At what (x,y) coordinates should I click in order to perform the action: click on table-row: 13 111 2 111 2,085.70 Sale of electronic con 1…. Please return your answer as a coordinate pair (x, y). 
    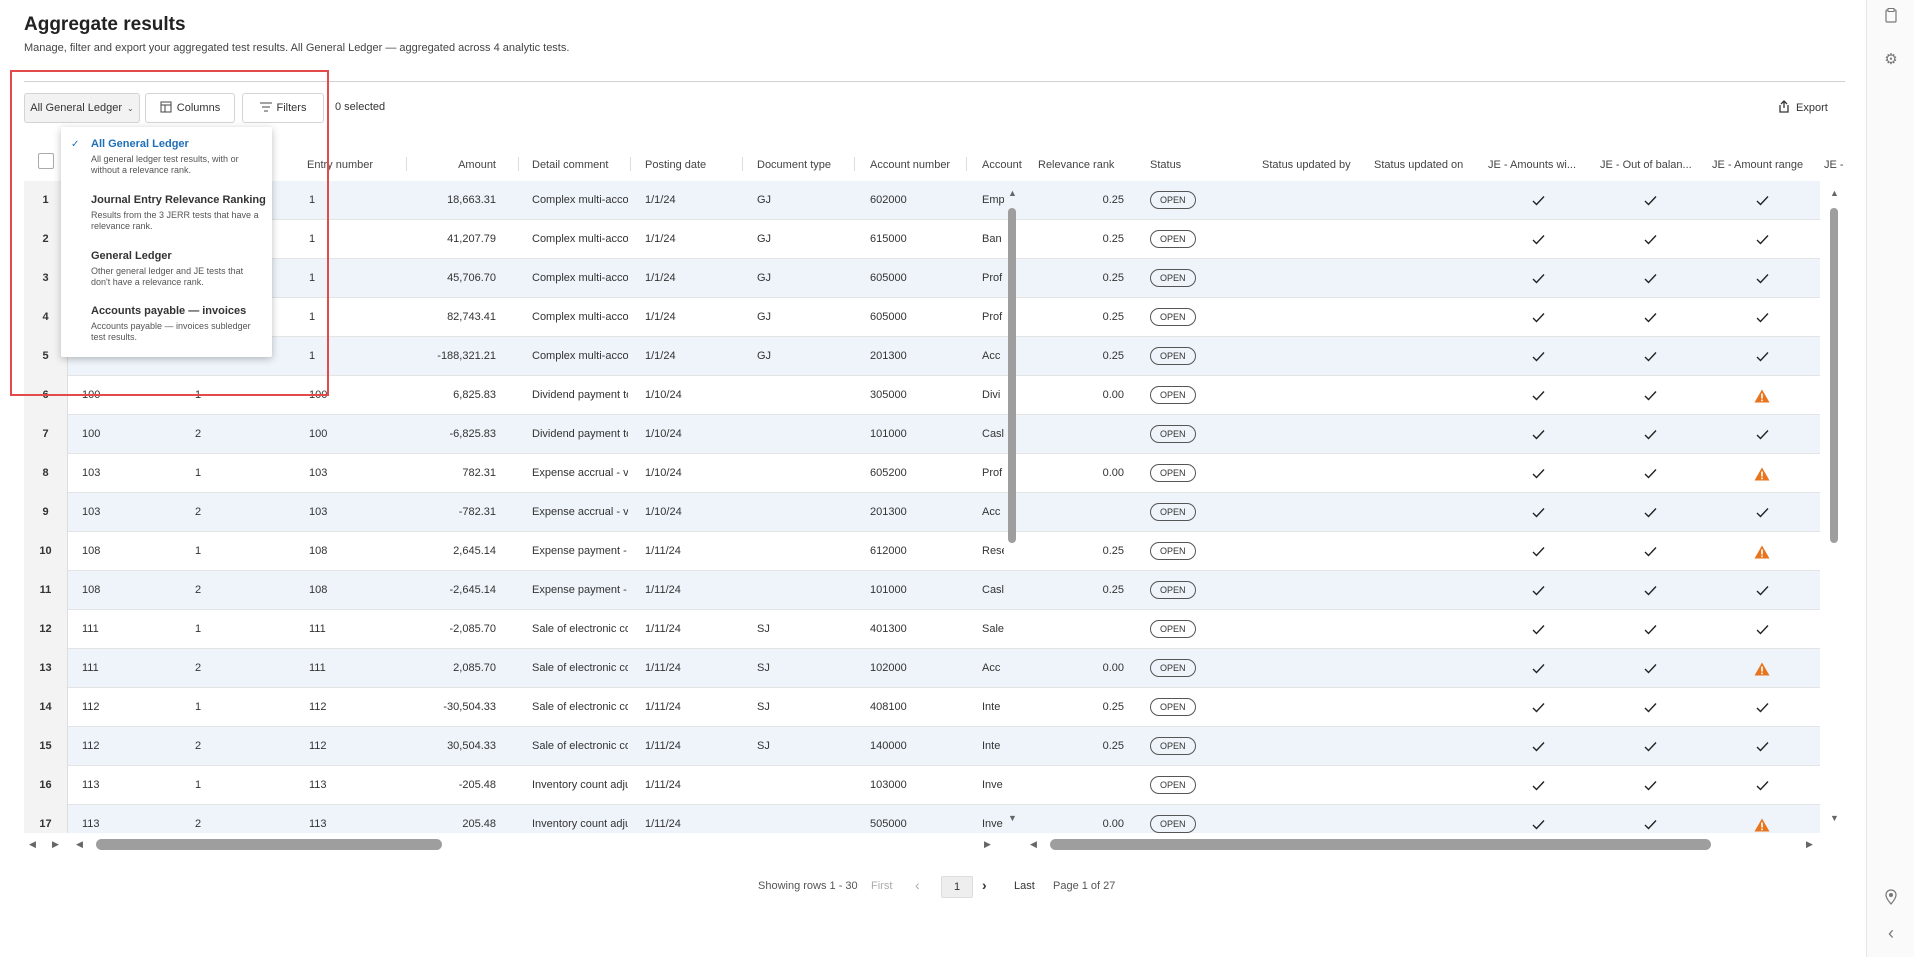
    Looking at the image, I should click on (922, 668).